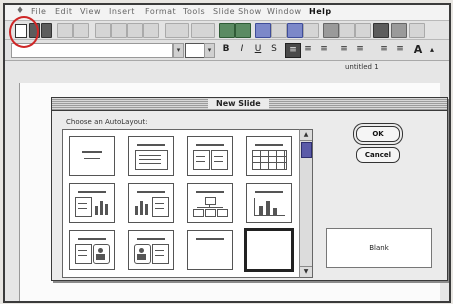 The width and height of the screenshot is (453, 304). I want to click on cancel-button: Cancel, so click(378, 155).